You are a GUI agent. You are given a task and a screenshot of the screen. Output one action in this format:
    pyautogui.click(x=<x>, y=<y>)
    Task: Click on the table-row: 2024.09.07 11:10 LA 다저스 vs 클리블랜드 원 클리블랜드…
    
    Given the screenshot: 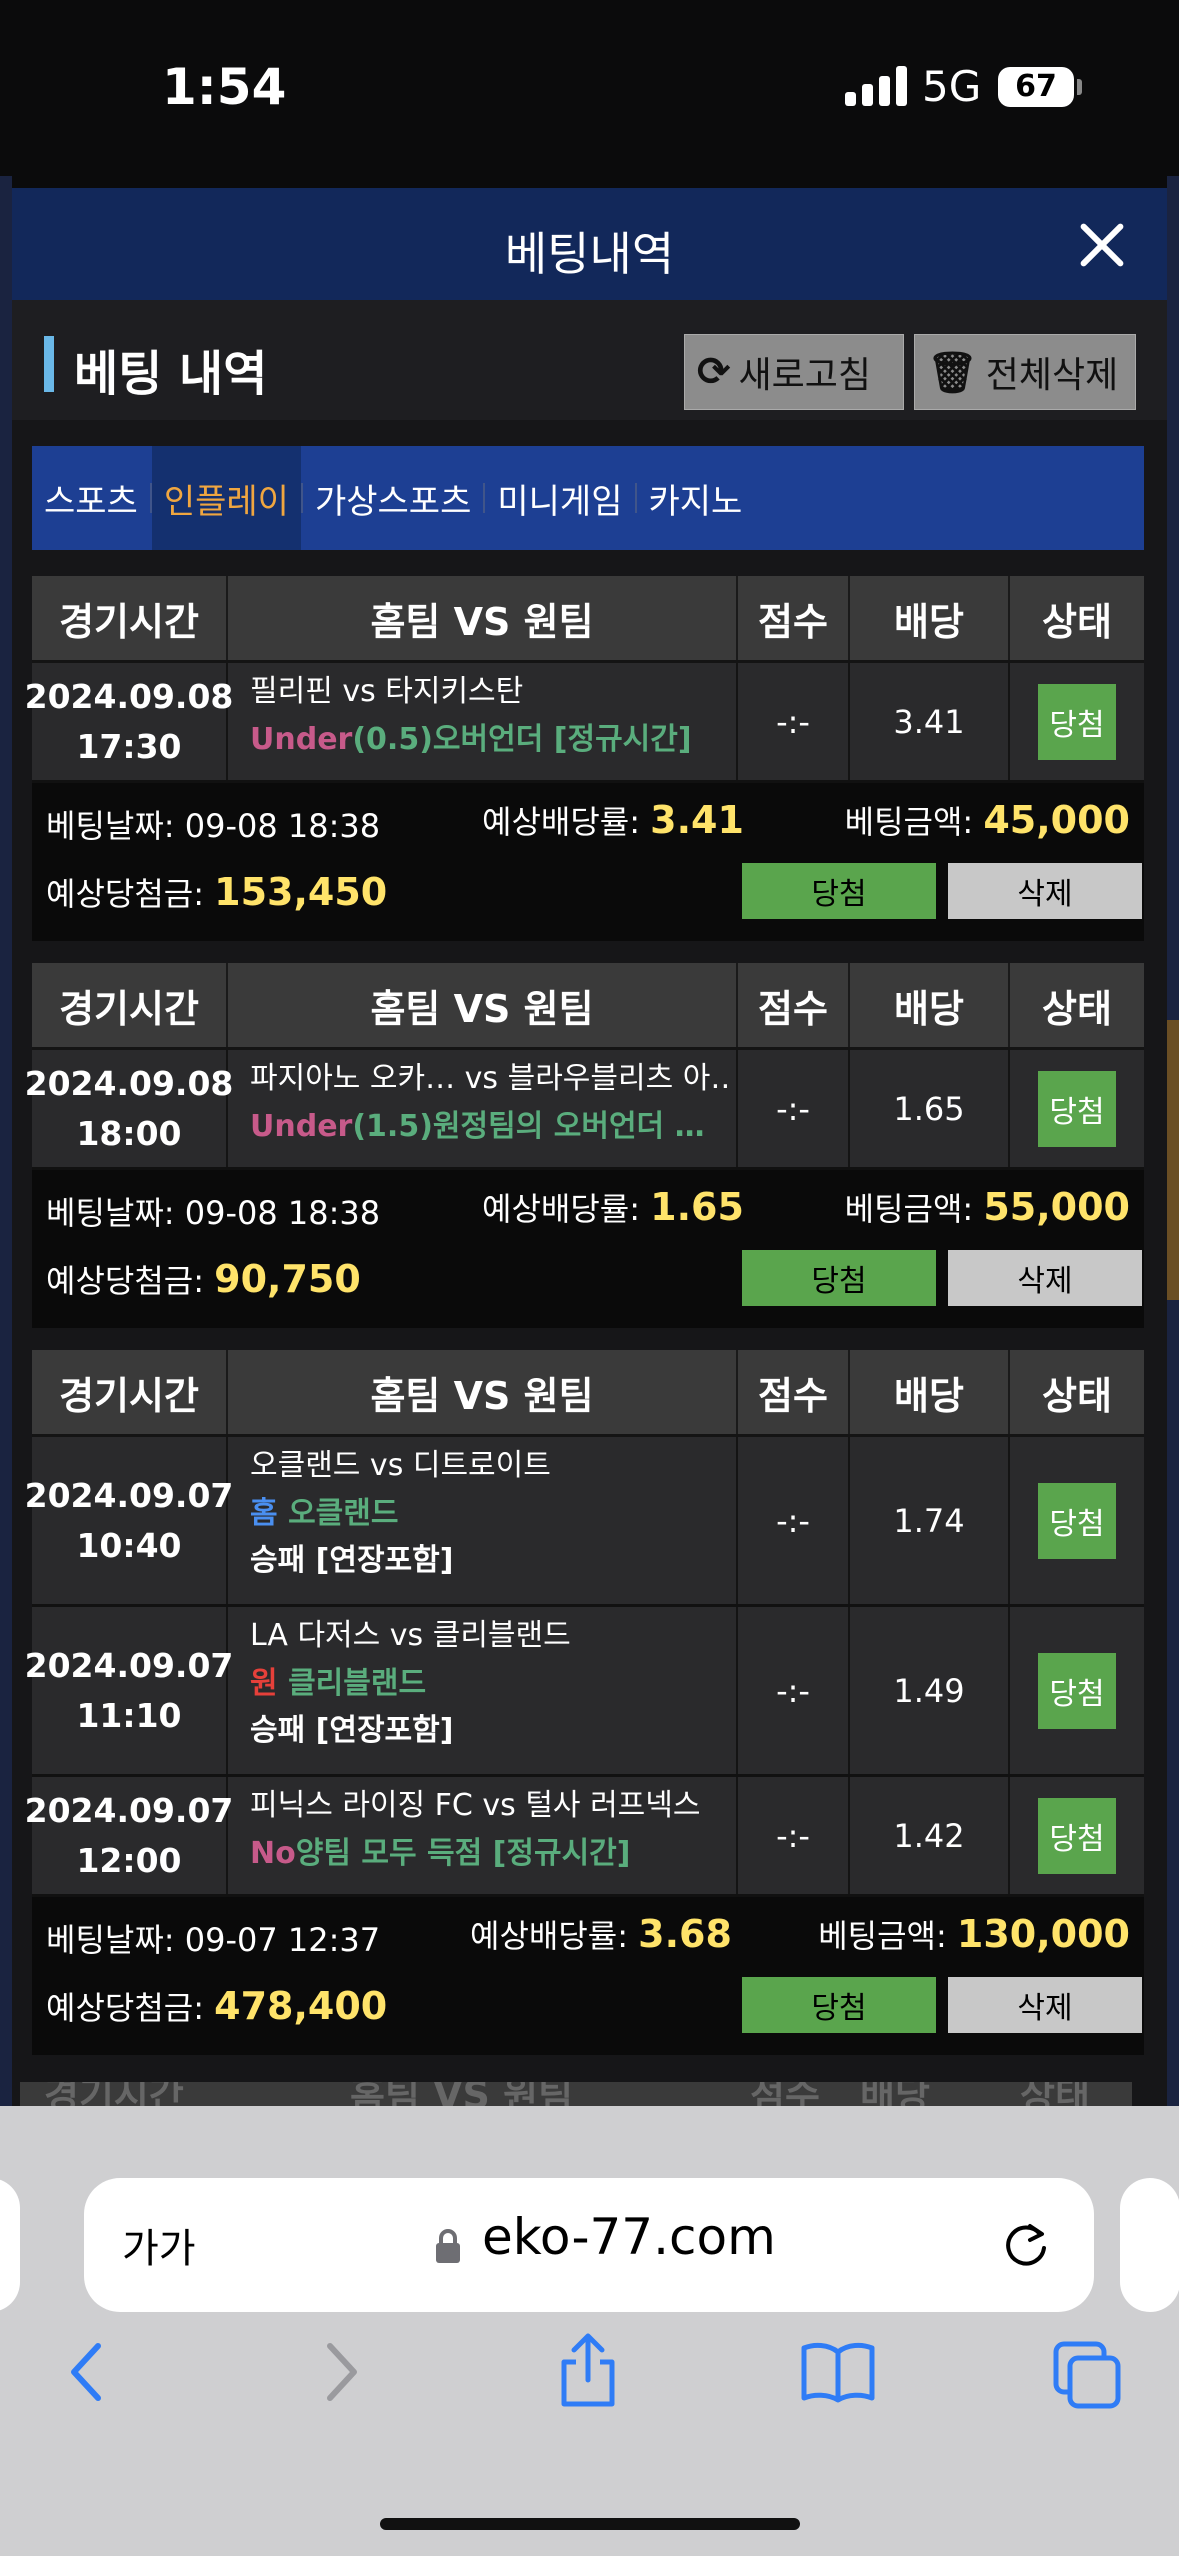 What is the action you would take?
    pyautogui.click(x=584, y=1692)
    